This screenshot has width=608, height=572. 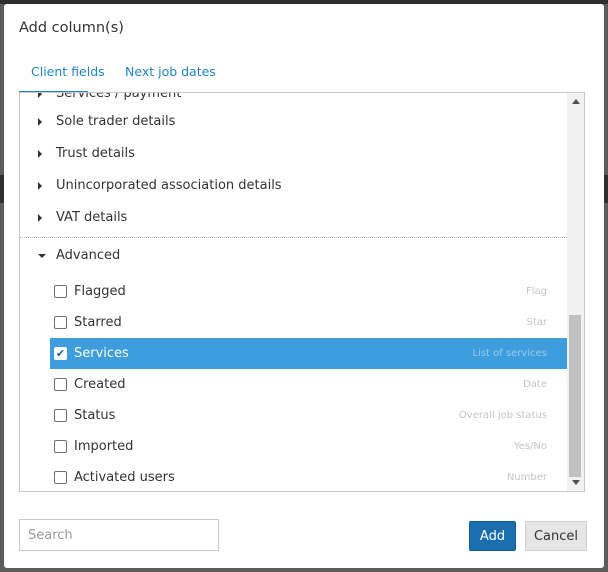 What do you see at coordinates (169, 185) in the screenshot?
I see `group-label: Unincorporated association details` at bounding box center [169, 185].